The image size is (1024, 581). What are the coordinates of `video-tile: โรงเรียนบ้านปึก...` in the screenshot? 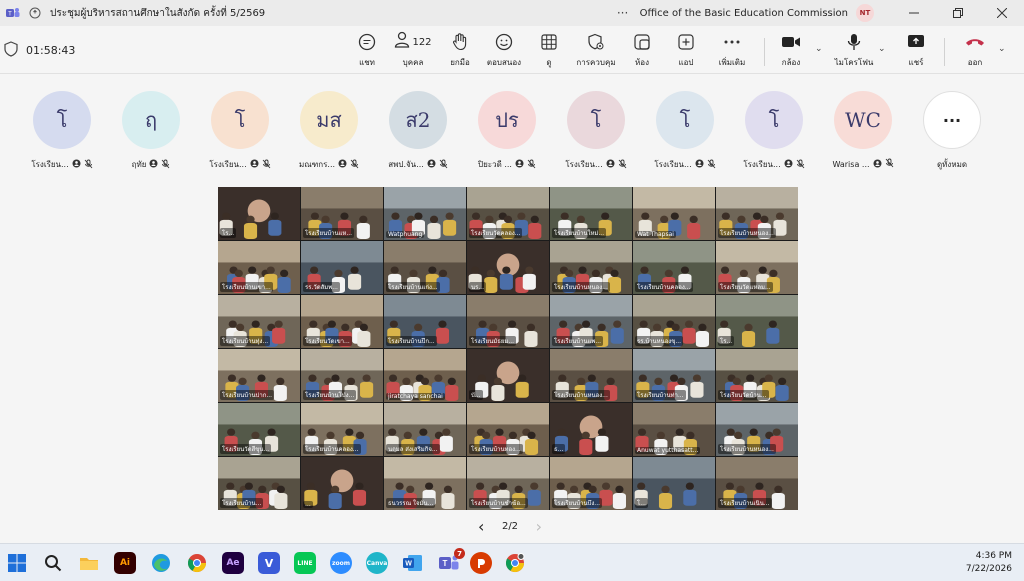 It's located at (425, 321).